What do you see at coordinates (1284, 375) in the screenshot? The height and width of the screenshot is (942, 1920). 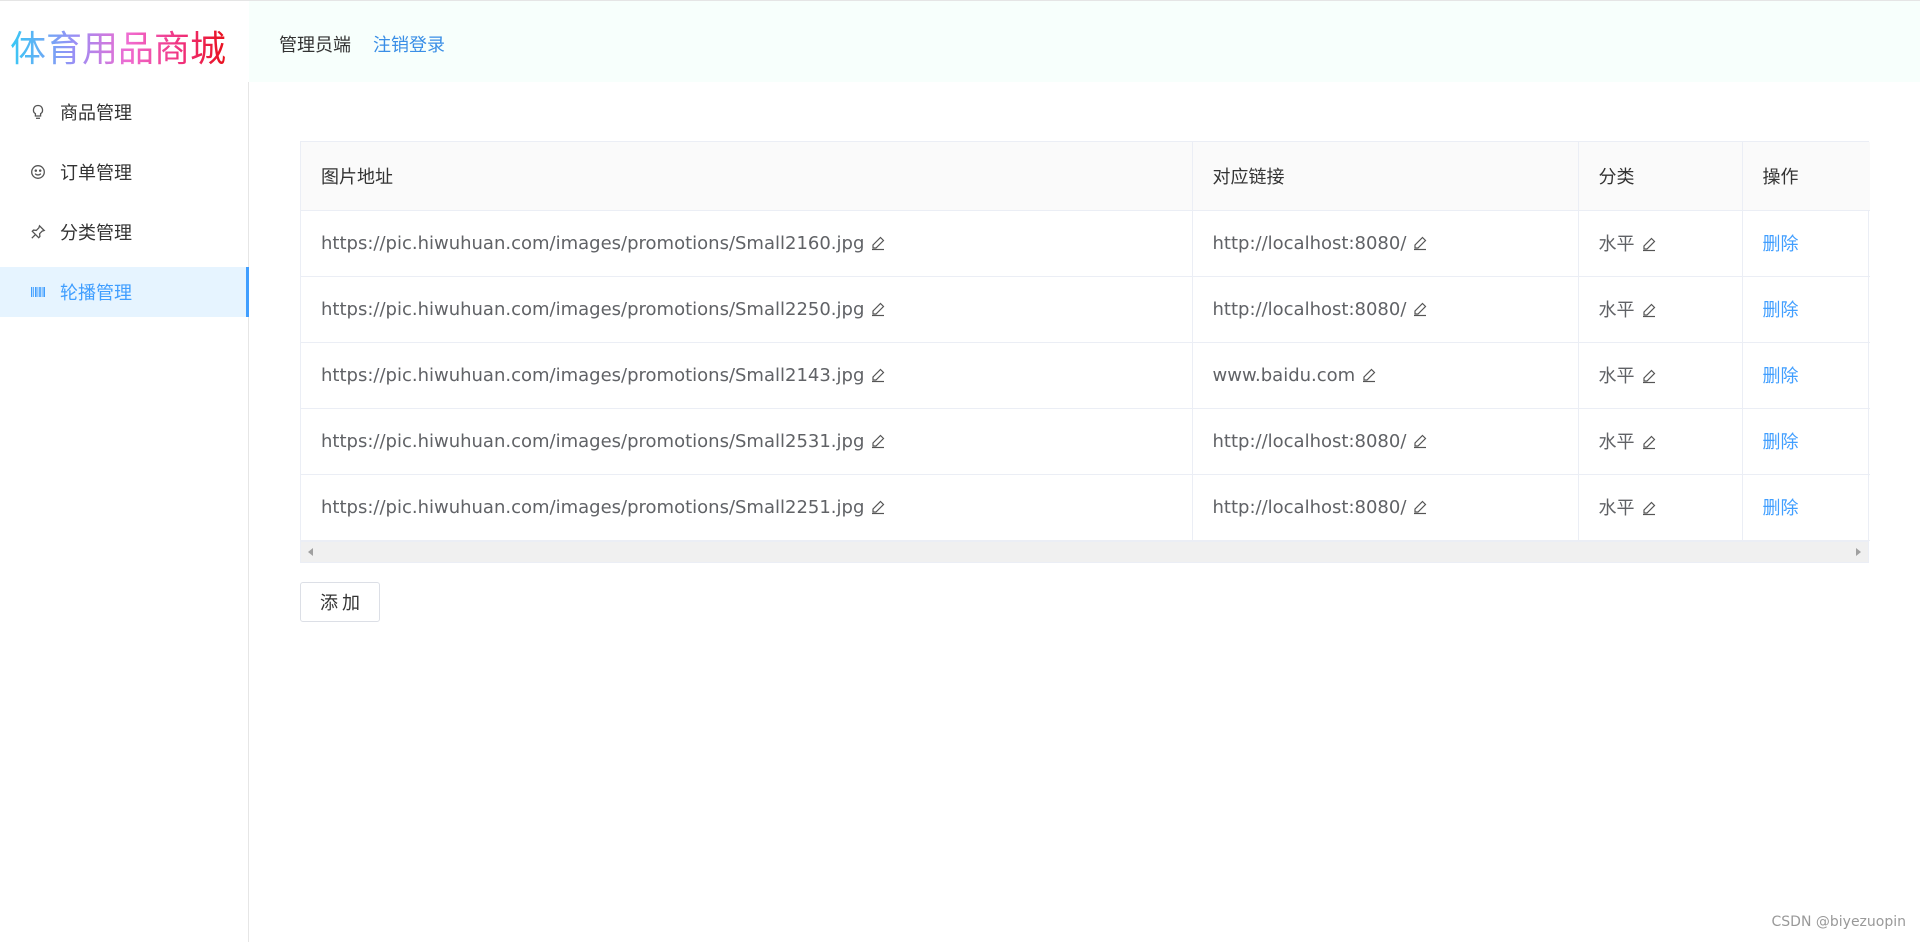 I see `link-text: www.baidu.com` at bounding box center [1284, 375].